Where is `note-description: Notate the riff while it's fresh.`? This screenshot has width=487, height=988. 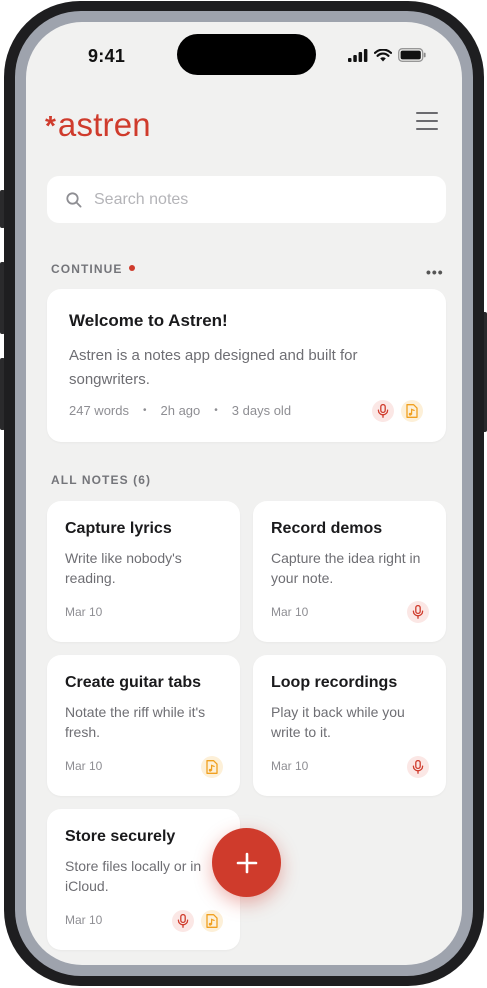
note-description: Notate the riff while it's fresh. is located at coordinates (135, 722).